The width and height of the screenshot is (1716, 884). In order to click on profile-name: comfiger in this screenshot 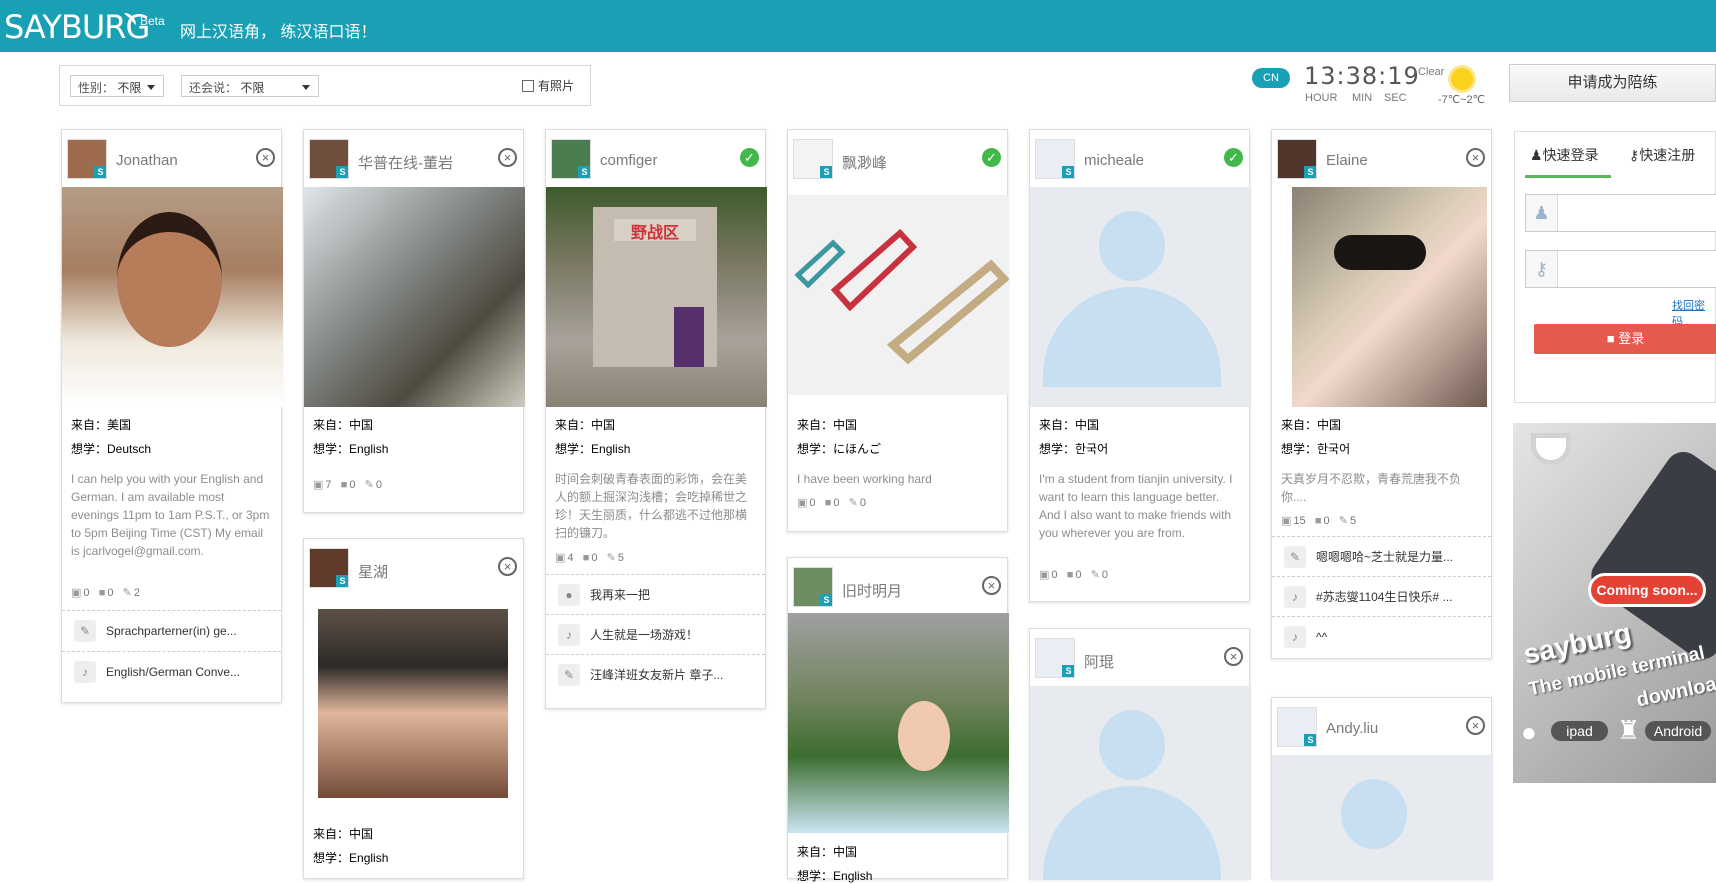, I will do `click(629, 160)`.